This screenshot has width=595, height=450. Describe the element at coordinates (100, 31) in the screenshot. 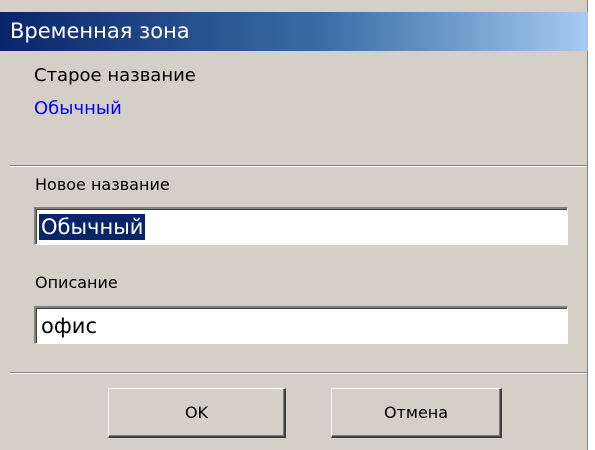

I see `window-title: Временная зона` at that location.